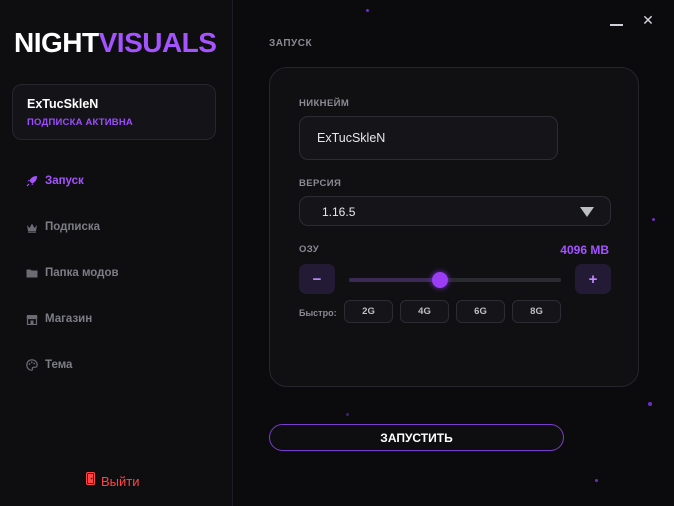 The image size is (674, 506). Describe the element at coordinates (63, 104) in the screenshot. I see `profile-name: ExTucSkleN` at that location.